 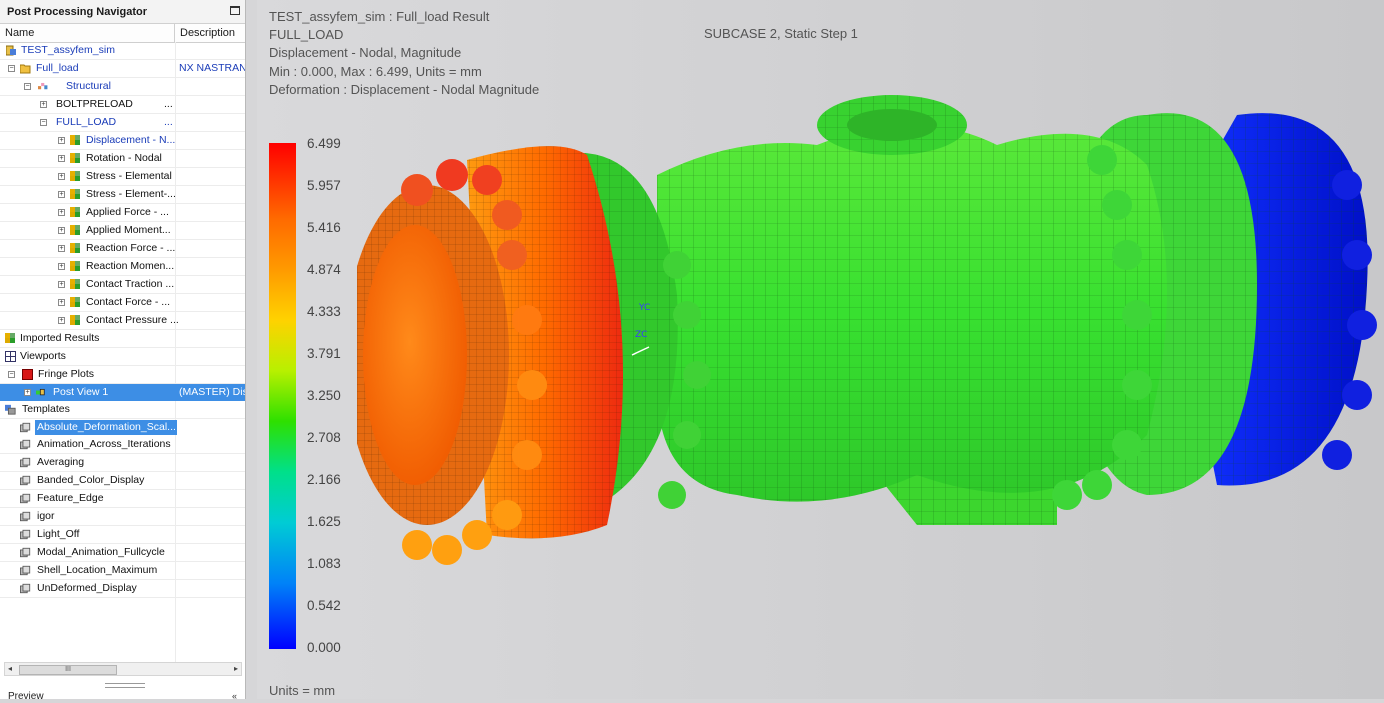 What do you see at coordinates (122, 463) in the screenshot?
I see `tree-item-template-averaging: Averaging` at bounding box center [122, 463].